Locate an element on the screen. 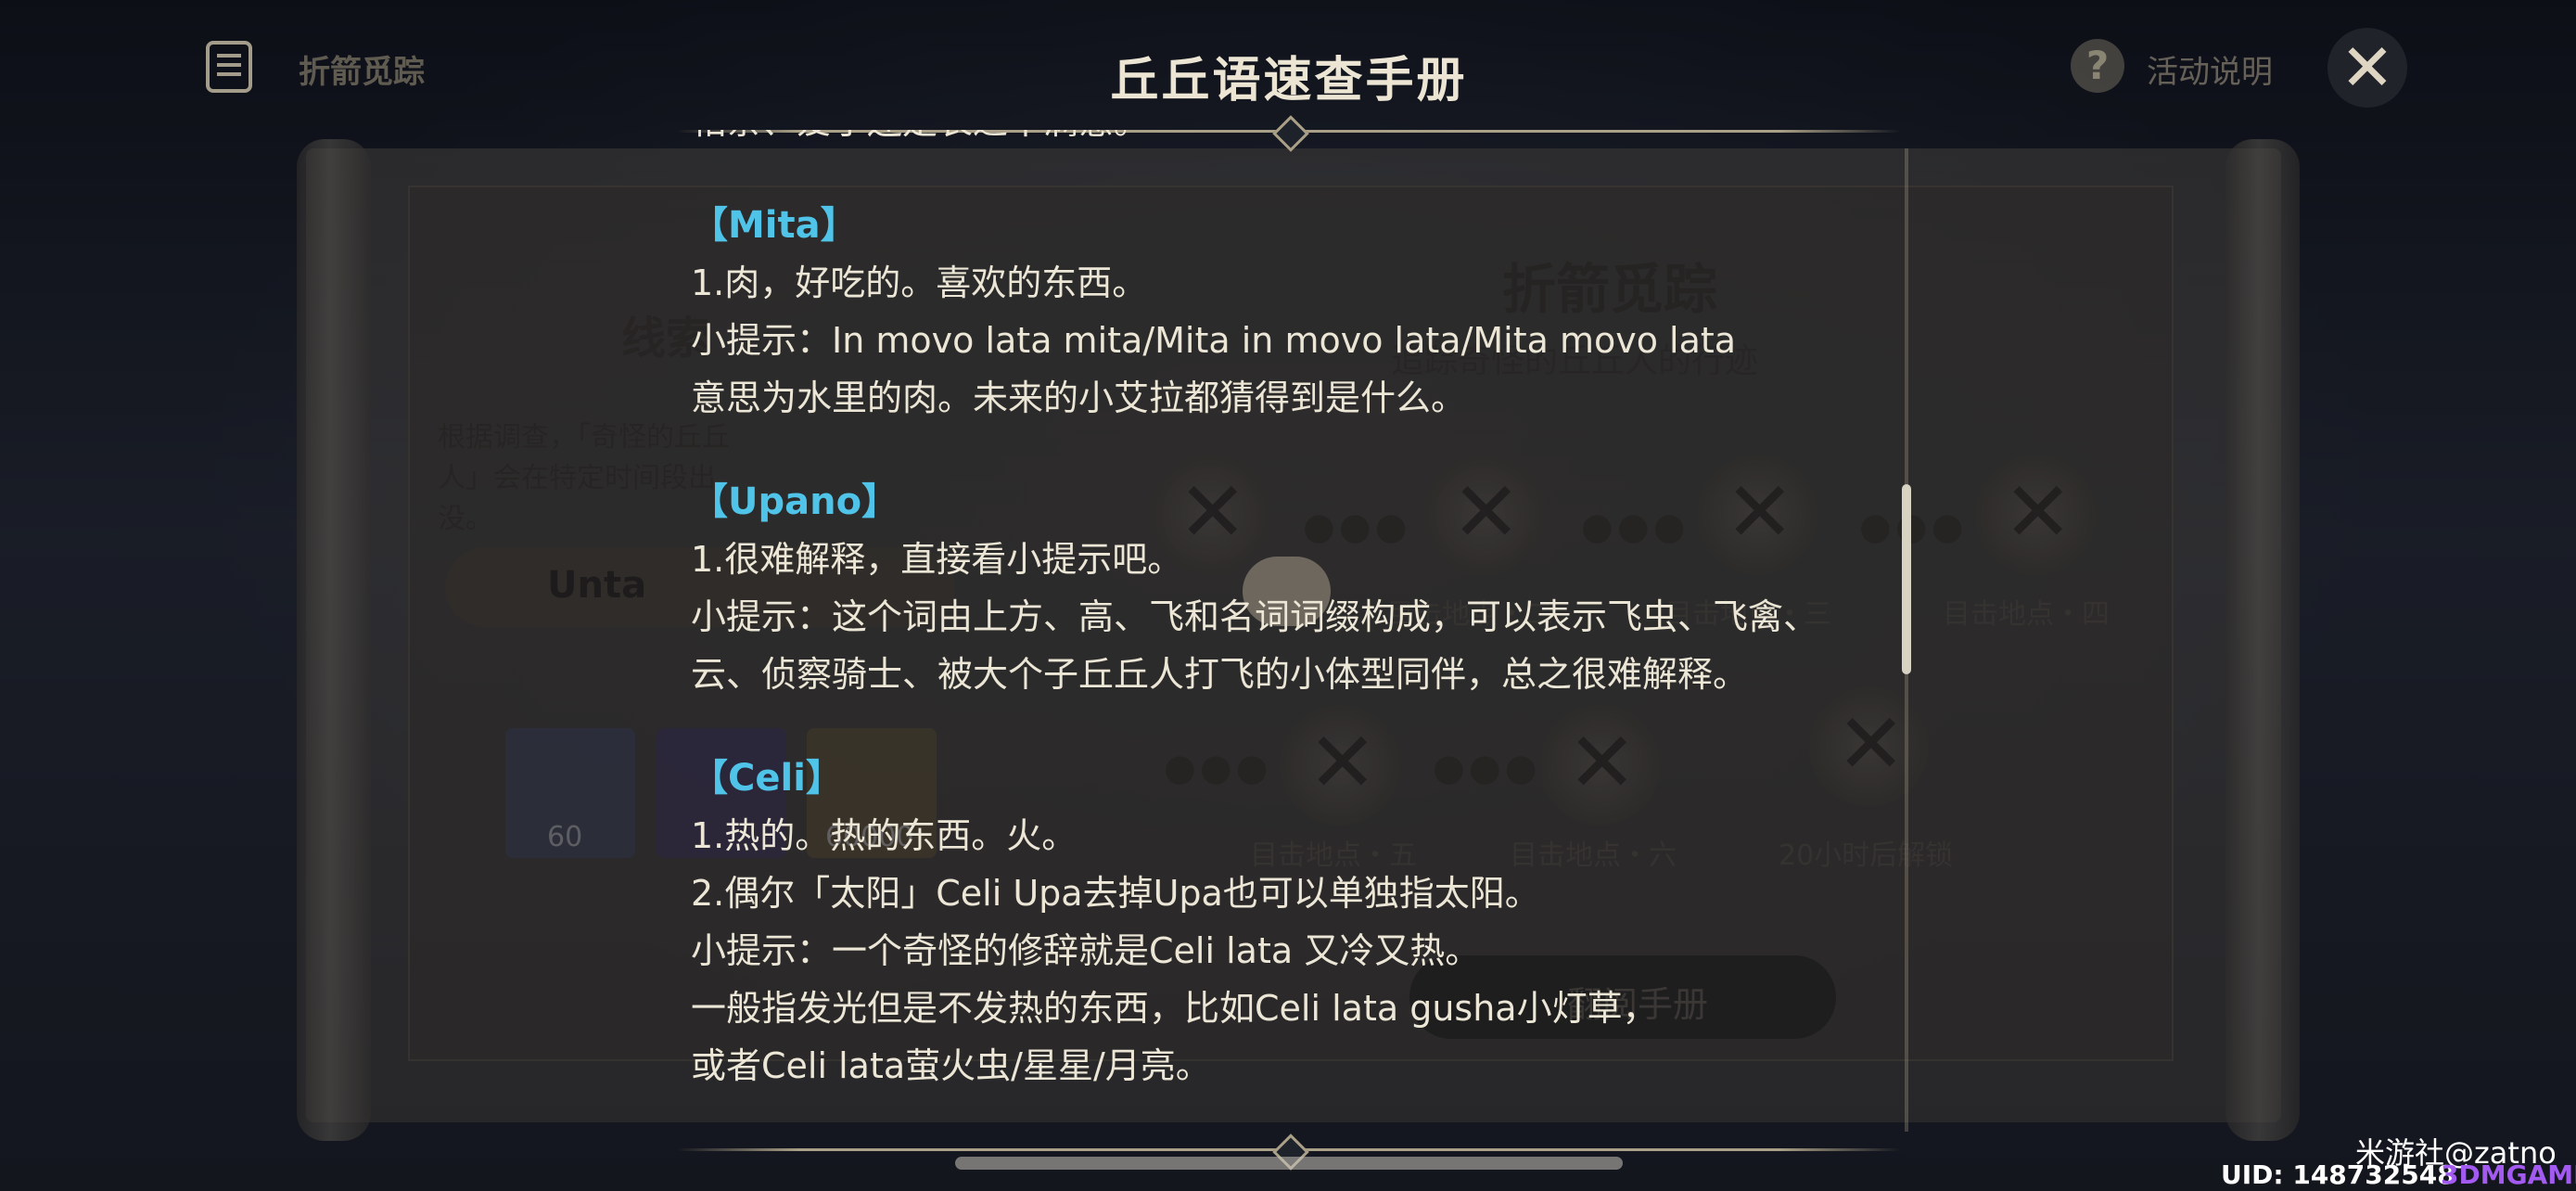 The width and height of the screenshot is (2576, 1191). entry-line: 1.很难解释，直接看小提示吧。 is located at coordinates (937, 559).